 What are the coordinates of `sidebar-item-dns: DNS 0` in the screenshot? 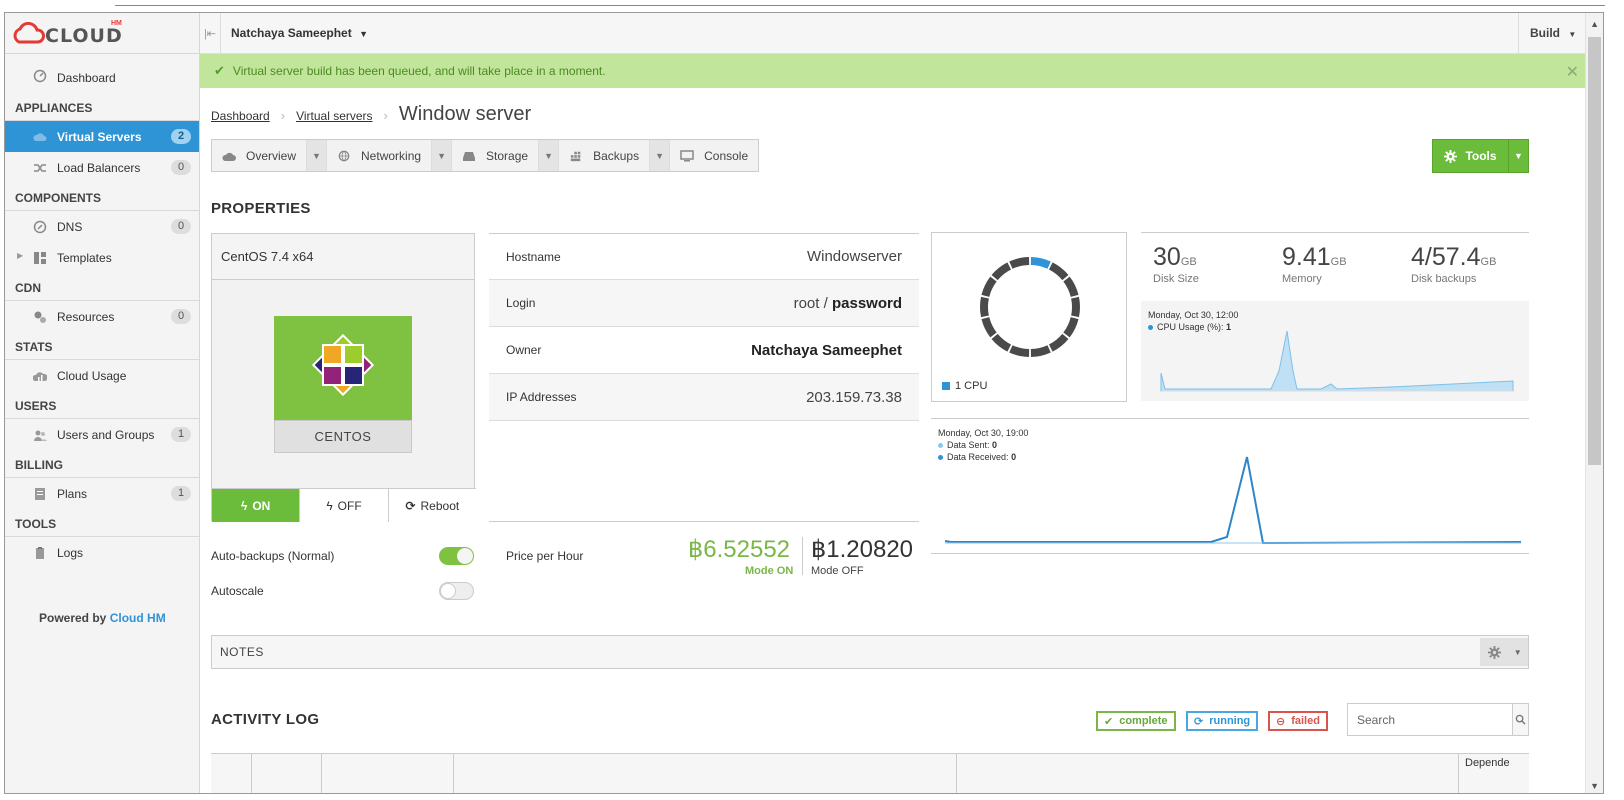 It's located at (102, 226).